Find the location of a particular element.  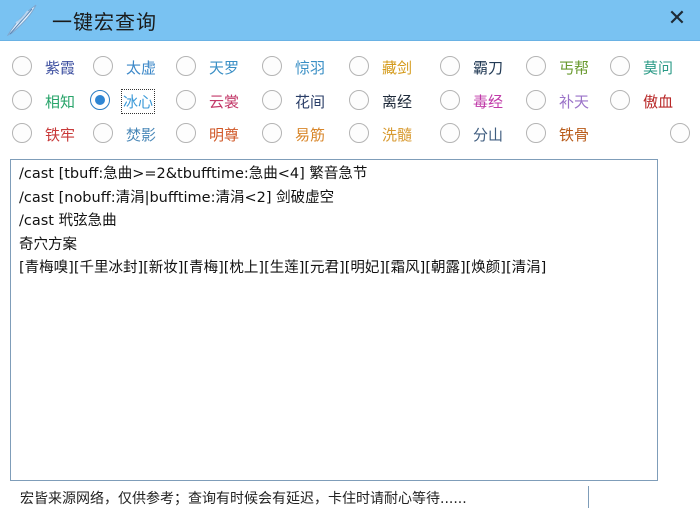

radio-label: 惊羽 is located at coordinates (310, 68).